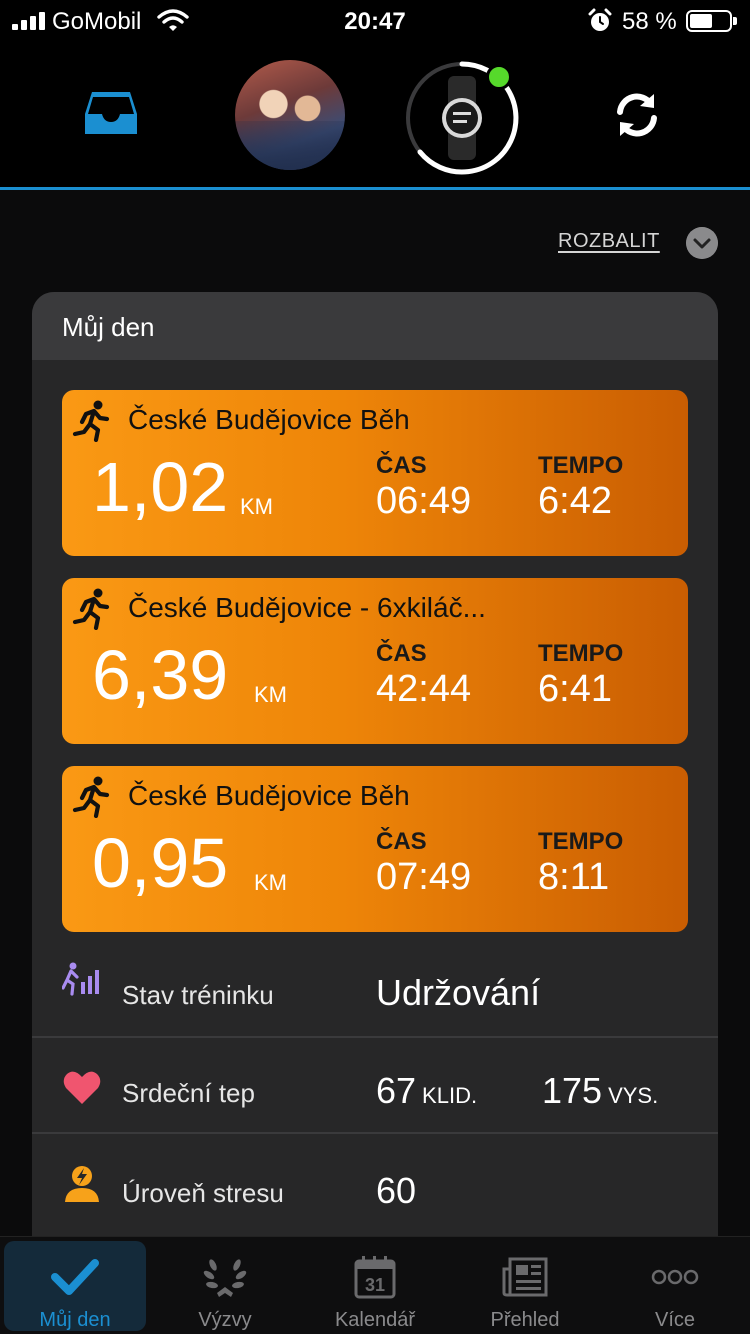 The image size is (750, 1334). Describe the element at coordinates (609, 241) in the screenshot. I see `expand-link: ROZBALIT` at that location.